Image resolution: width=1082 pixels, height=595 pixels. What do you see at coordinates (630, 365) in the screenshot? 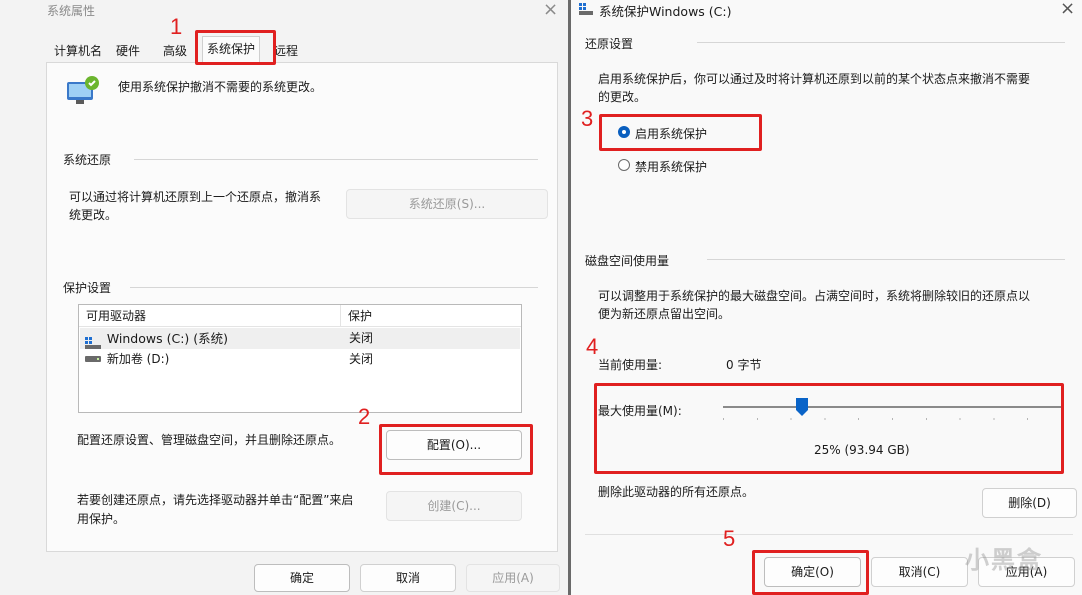
I see `current-usage-label: 当前使用量:` at bounding box center [630, 365].